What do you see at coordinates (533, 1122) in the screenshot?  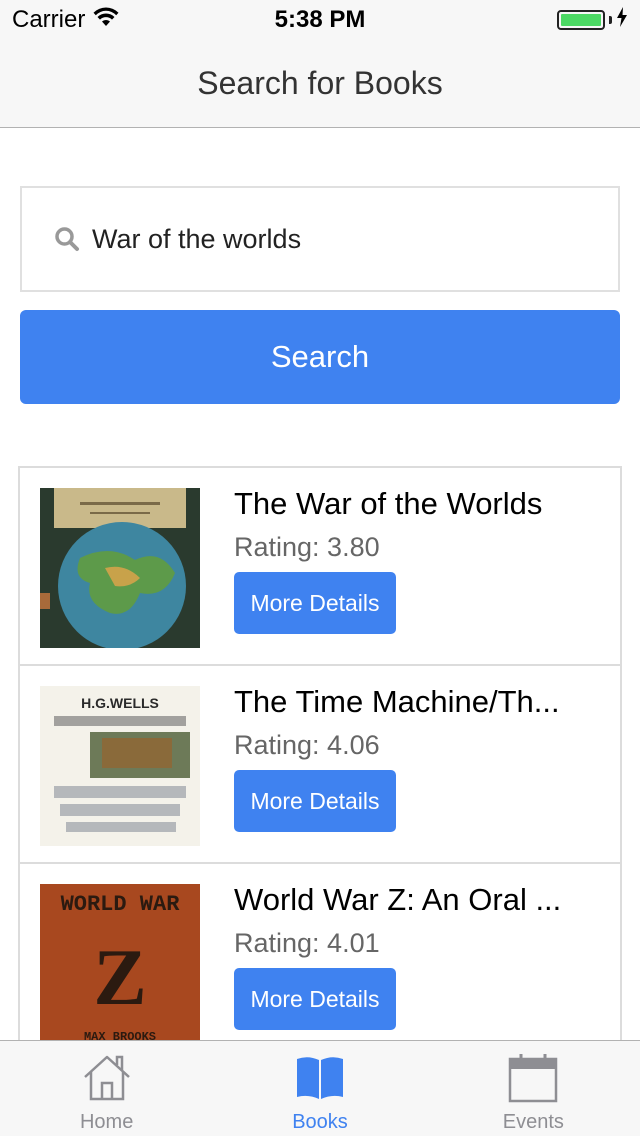 I see `tab-label: Events` at bounding box center [533, 1122].